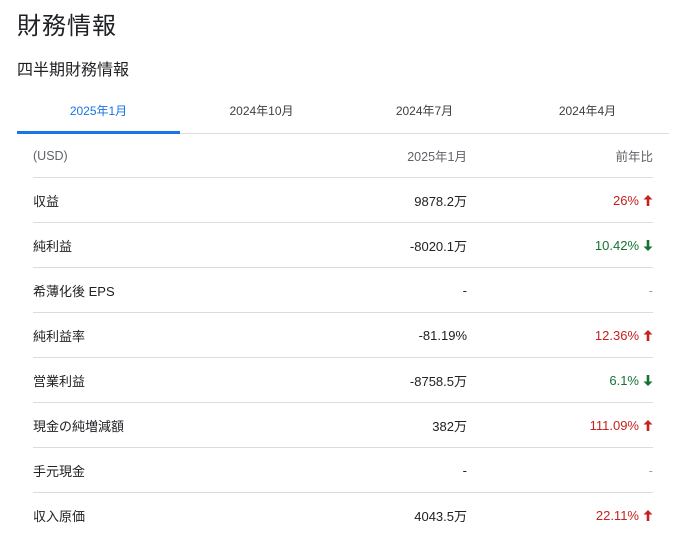 This screenshot has height=544, width=675. I want to click on row-value: -8020.1万, so click(438, 246).